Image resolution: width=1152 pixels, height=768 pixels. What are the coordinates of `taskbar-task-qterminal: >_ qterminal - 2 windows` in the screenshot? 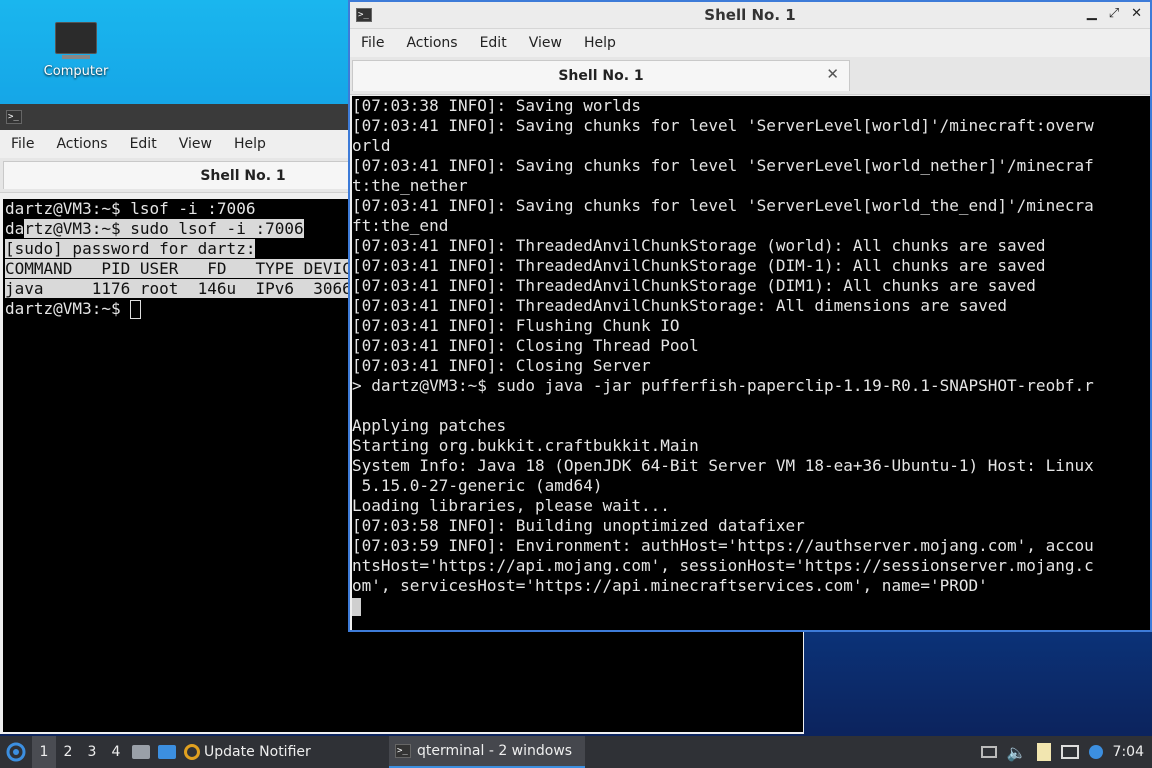 It's located at (487, 752).